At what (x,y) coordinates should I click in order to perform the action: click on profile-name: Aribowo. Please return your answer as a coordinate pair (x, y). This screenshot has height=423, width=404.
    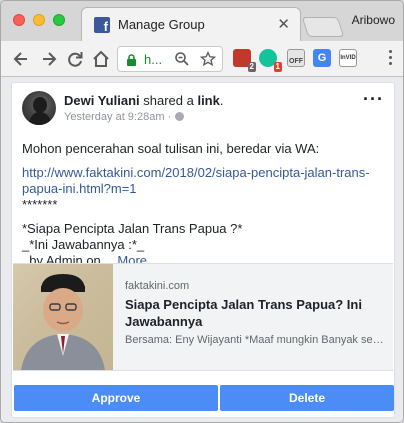
    Looking at the image, I should click on (373, 20).